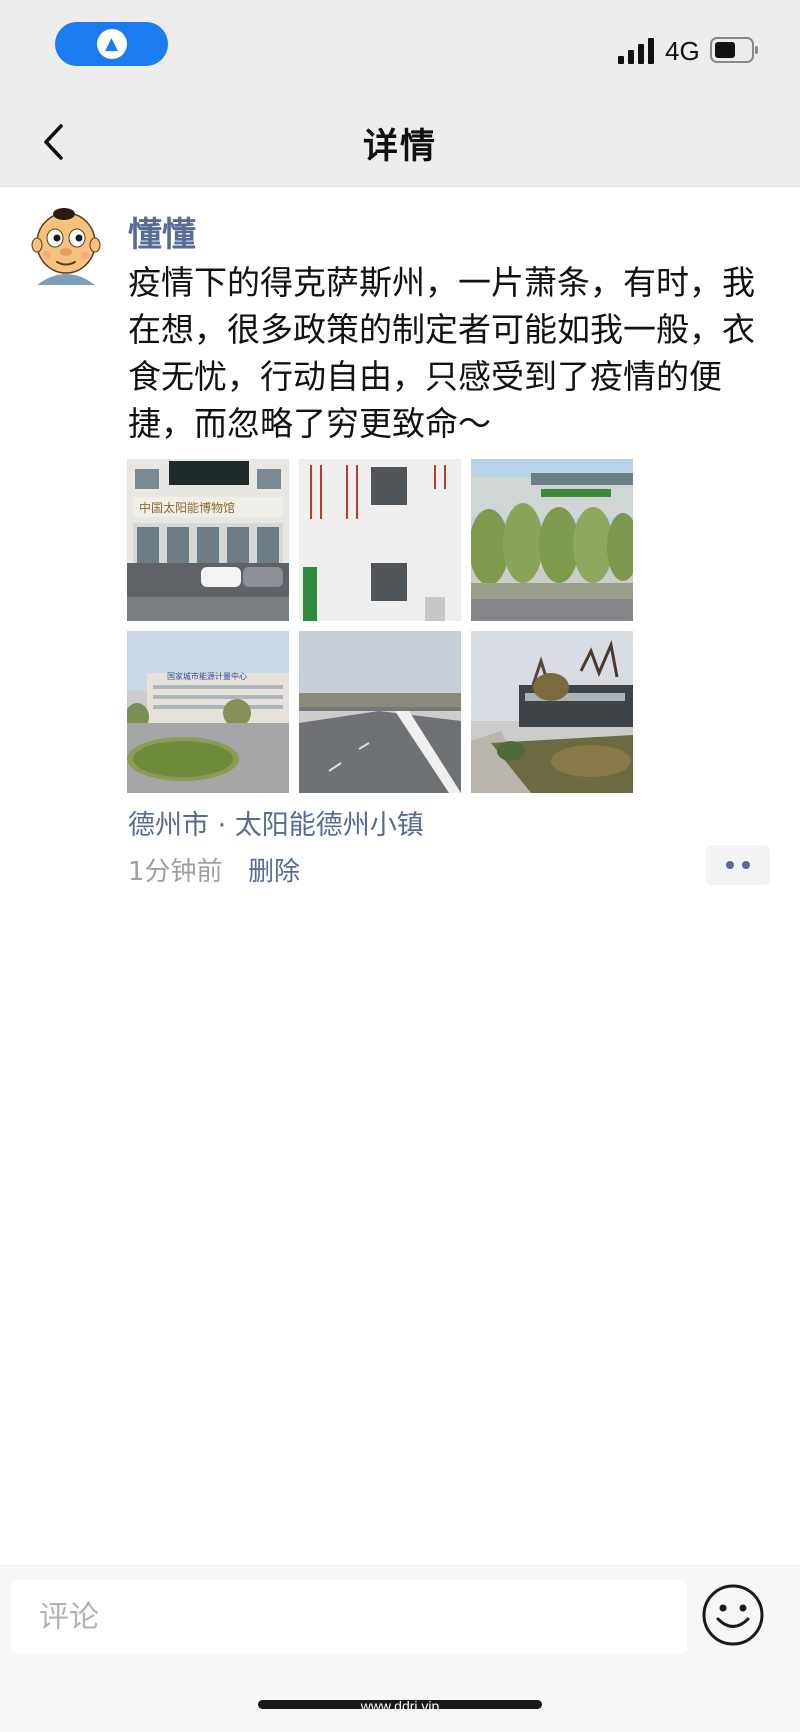 The image size is (800, 1732). I want to click on delete-button: 删除, so click(274, 869).